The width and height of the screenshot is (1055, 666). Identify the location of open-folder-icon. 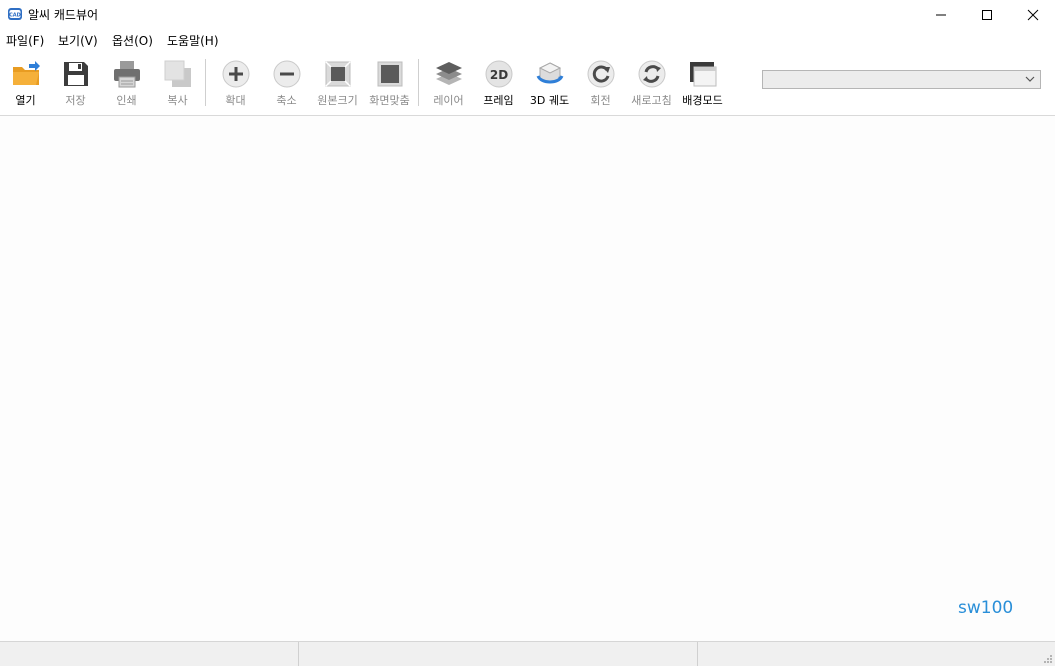
(26, 73).